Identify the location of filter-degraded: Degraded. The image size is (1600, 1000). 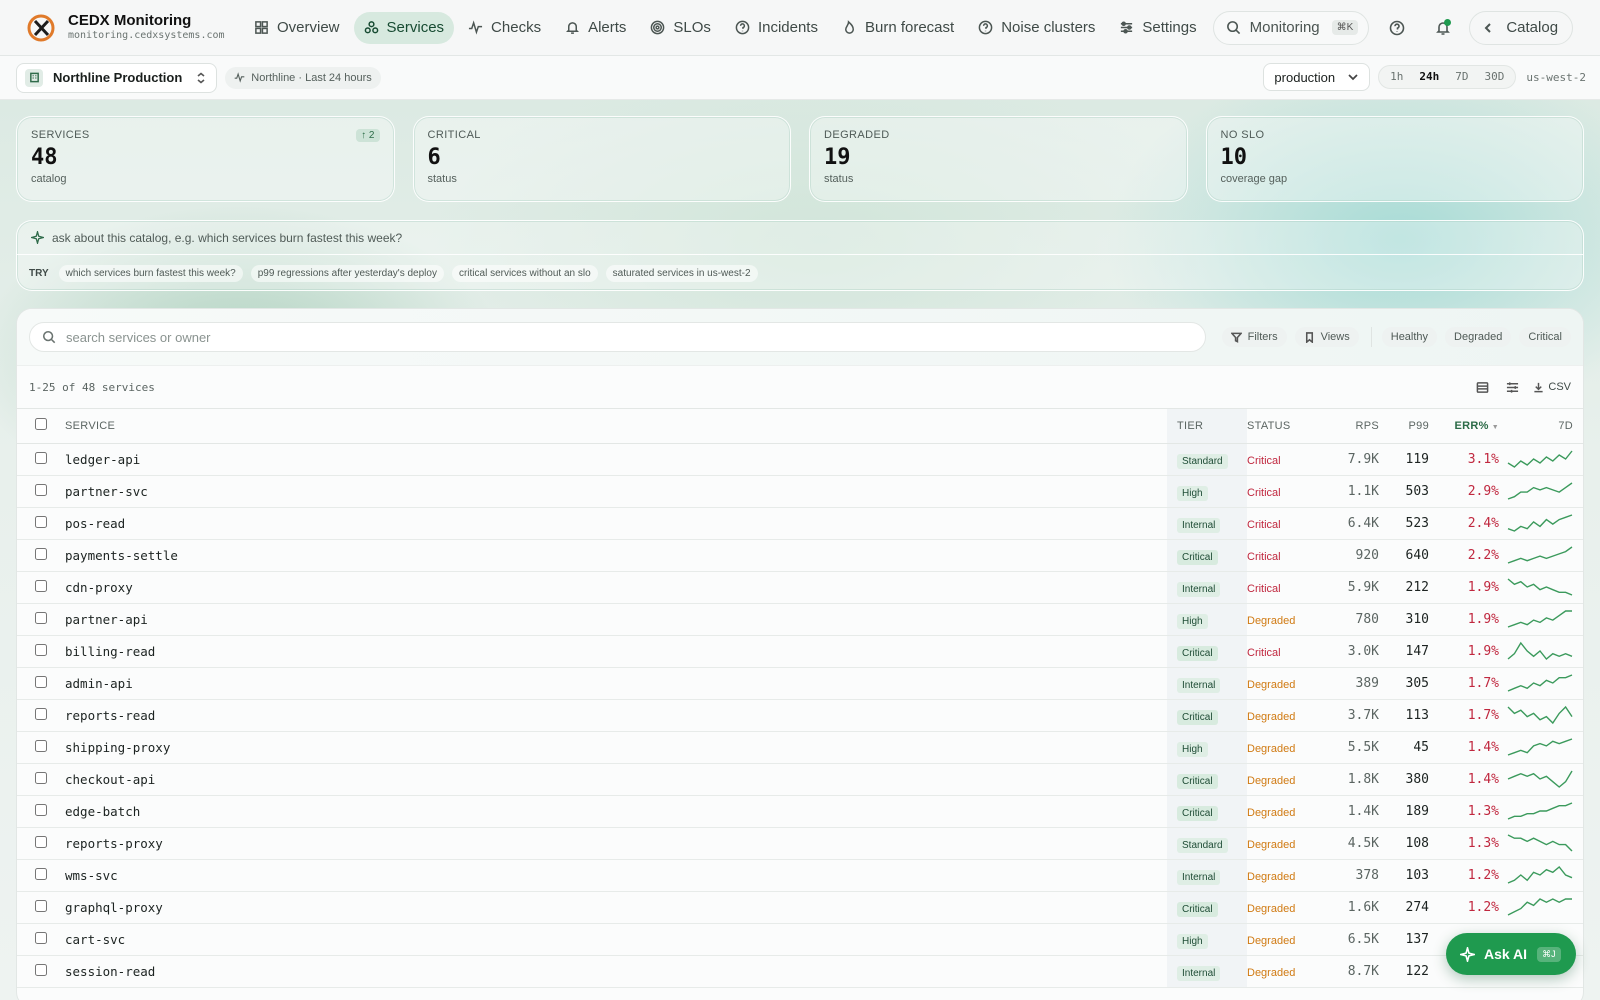
(1478, 337).